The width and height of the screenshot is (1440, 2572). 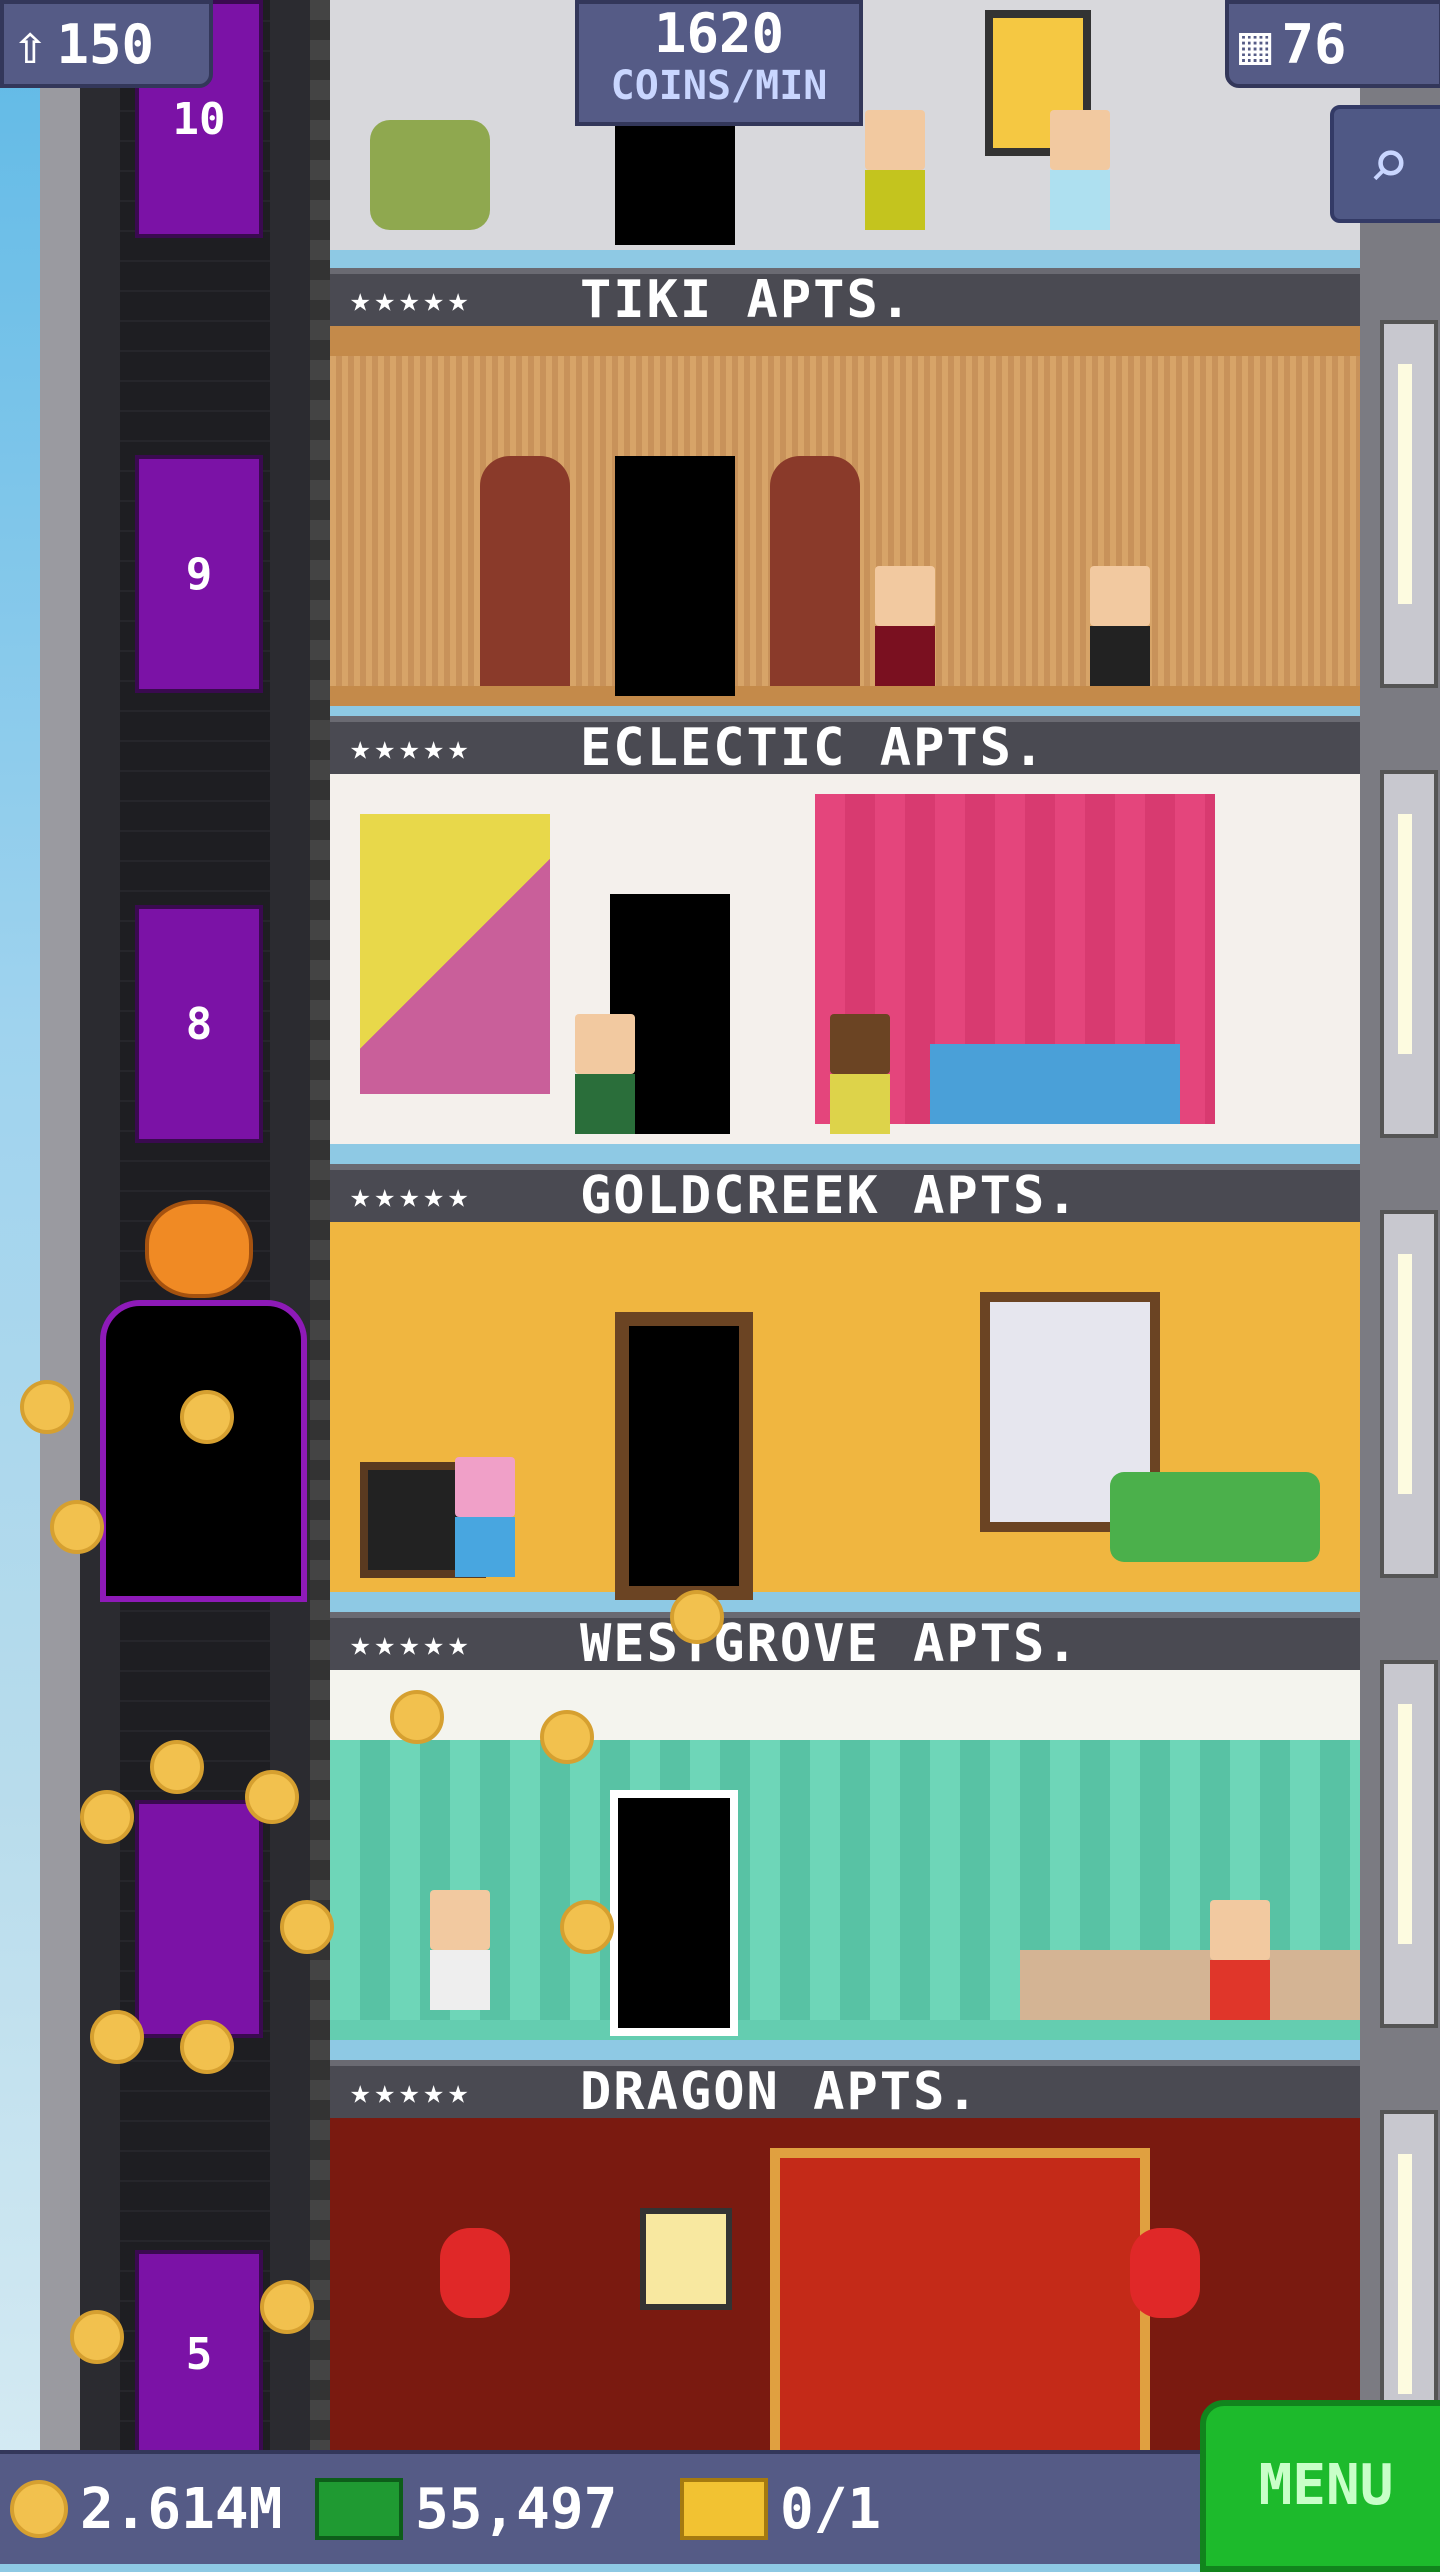 I want to click on coins-per-minute-panel: 1620 COINS/MIN, so click(x=719, y=63).